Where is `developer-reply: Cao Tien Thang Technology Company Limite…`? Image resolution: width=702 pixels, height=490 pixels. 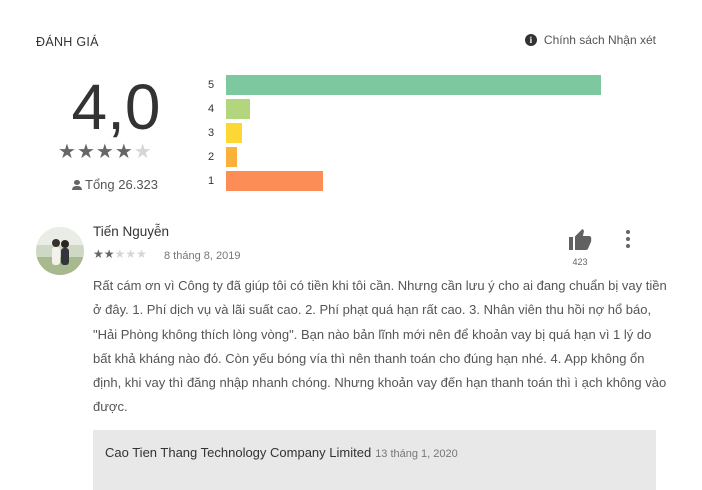
developer-reply: Cao Tien Thang Technology Company Limite… is located at coordinates (374, 460).